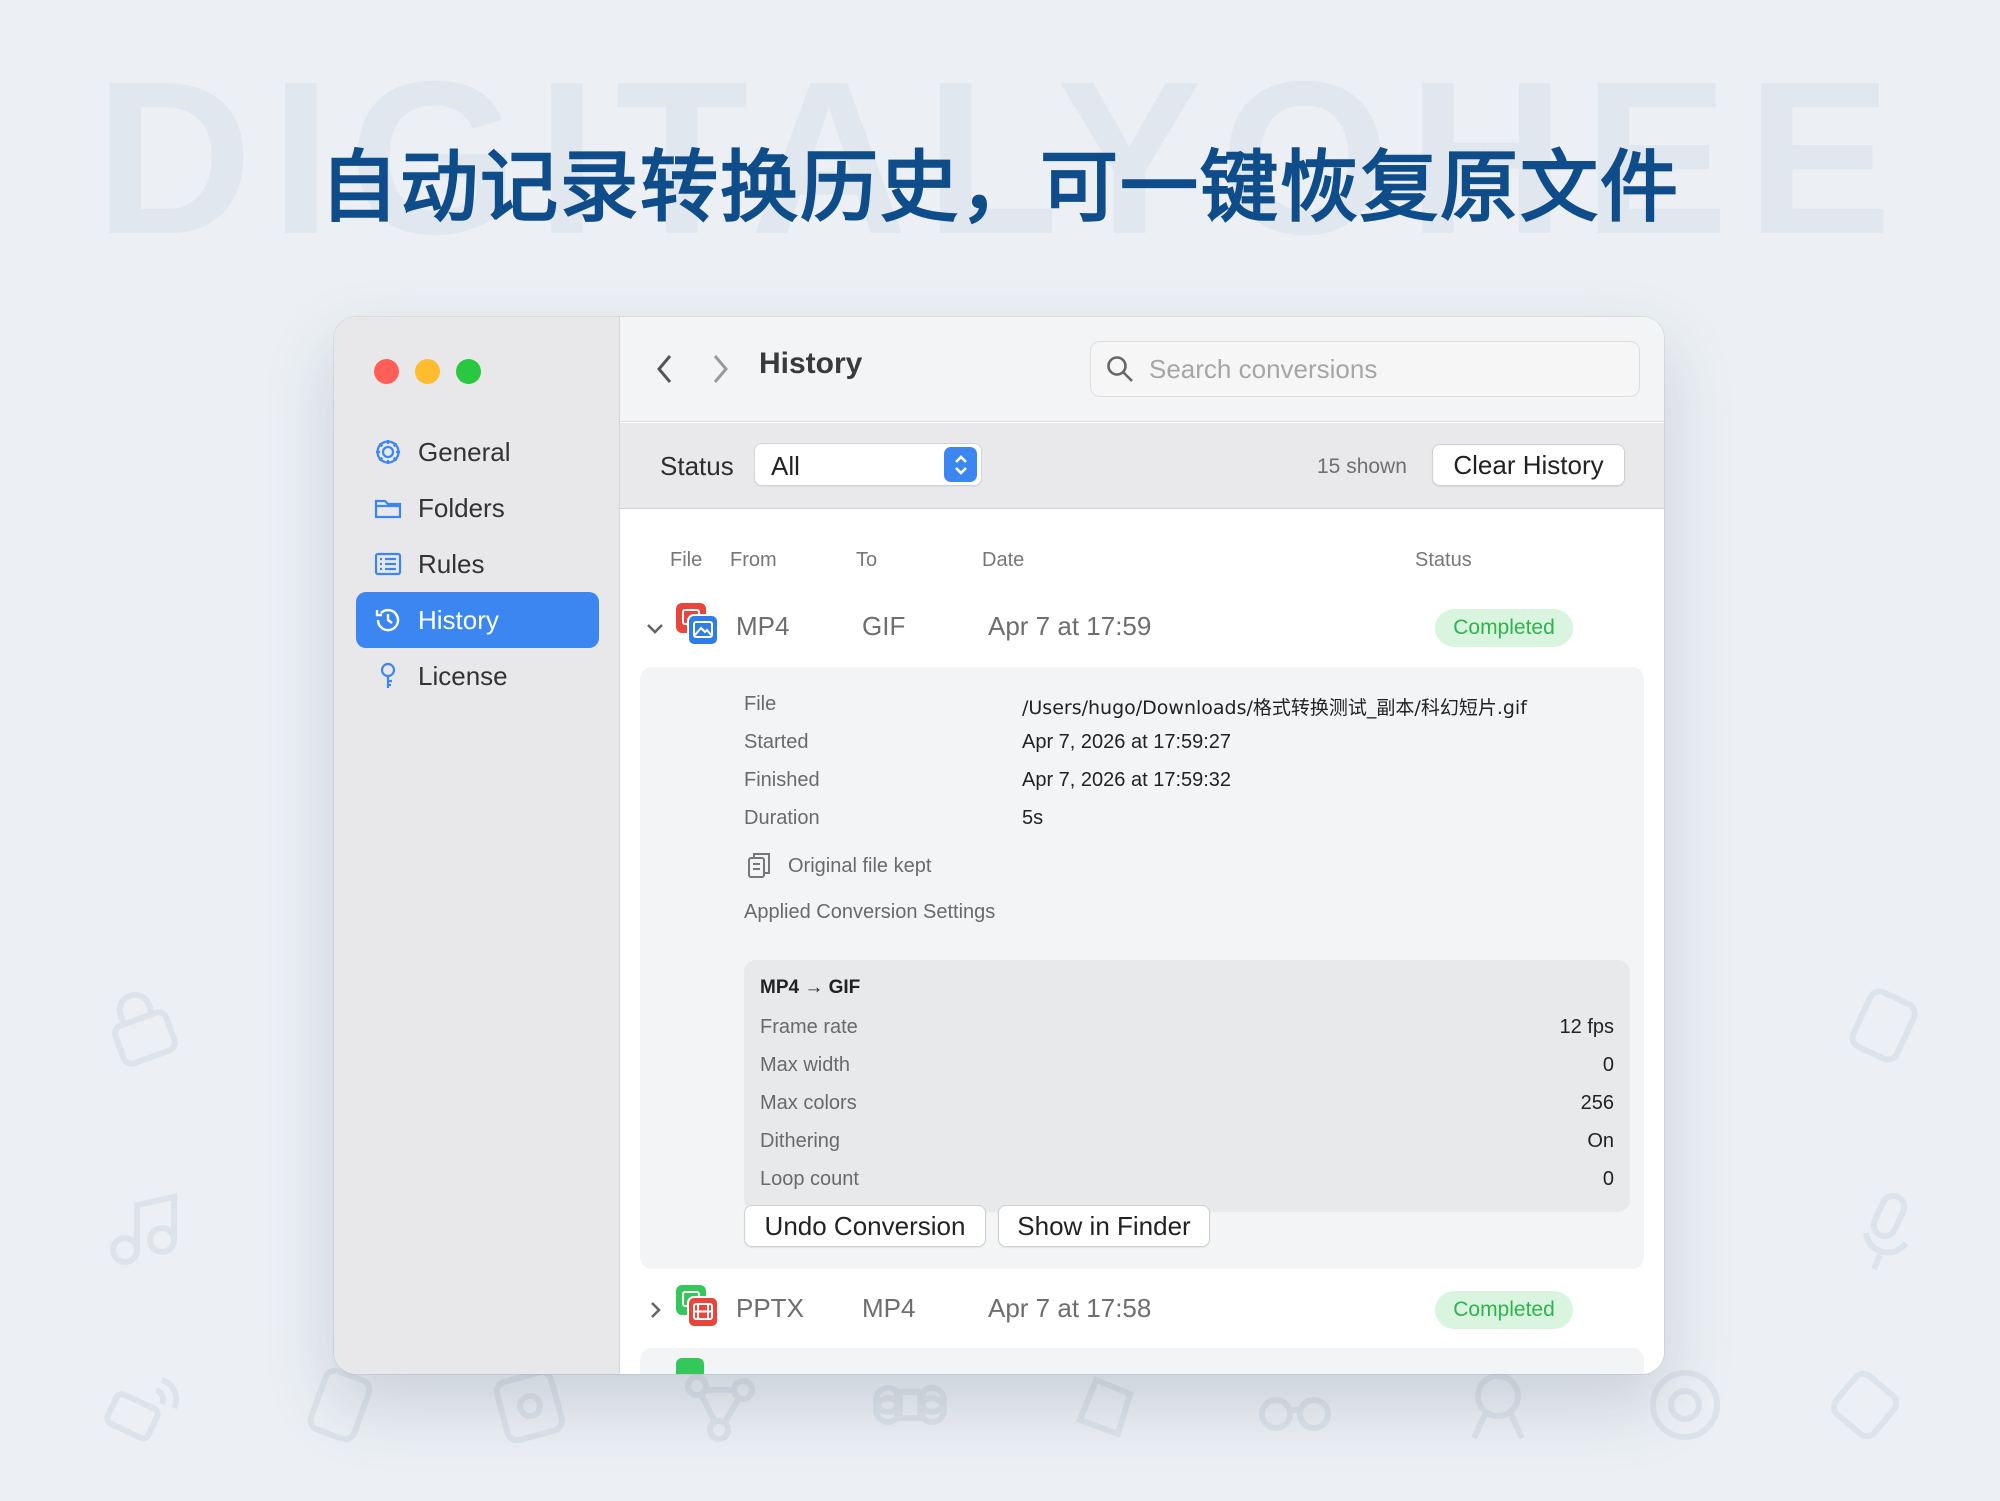 This screenshot has height=1501, width=2000. Describe the element at coordinates (770, 1308) in the screenshot. I see `row-from: PPTX` at that location.